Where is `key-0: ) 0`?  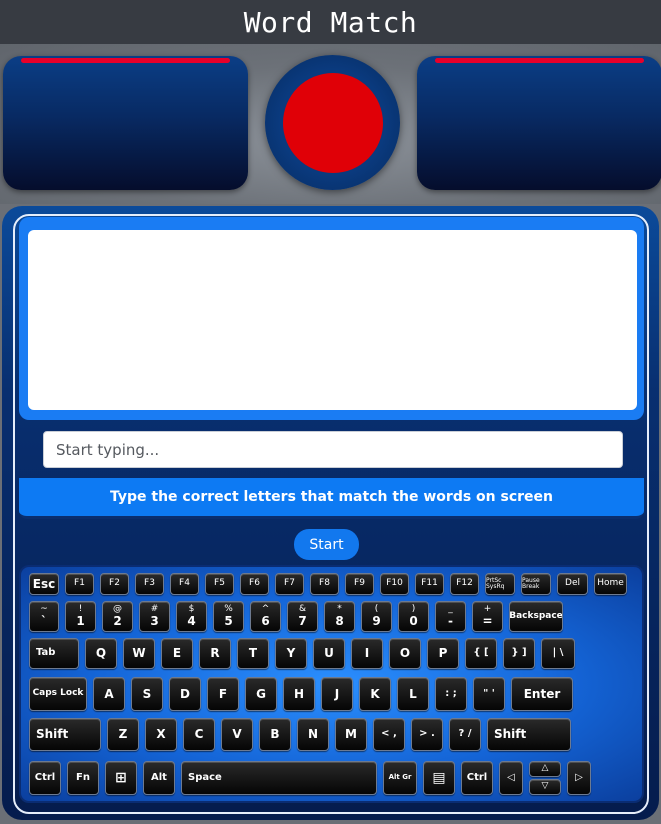 key-0: ) 0 is located at coordinates (413, 616).